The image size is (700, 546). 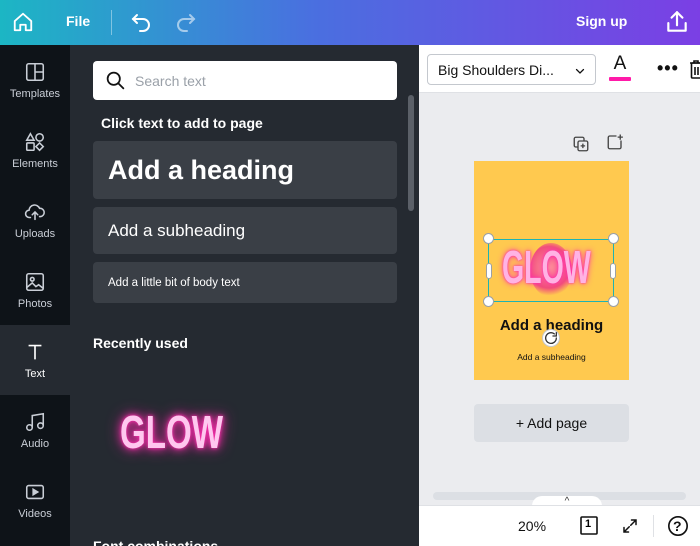 I want to click on home-icon, so click(x=23, y=22).